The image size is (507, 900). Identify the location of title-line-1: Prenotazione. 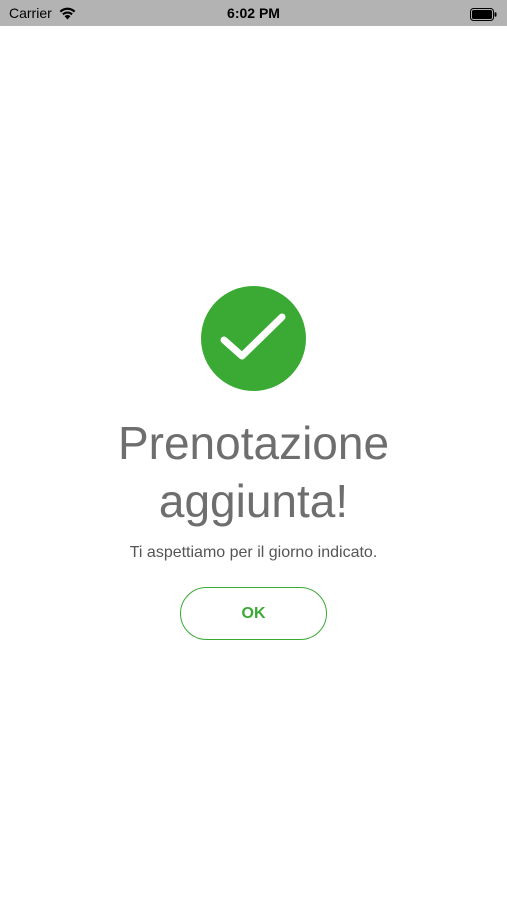
(253, 443).